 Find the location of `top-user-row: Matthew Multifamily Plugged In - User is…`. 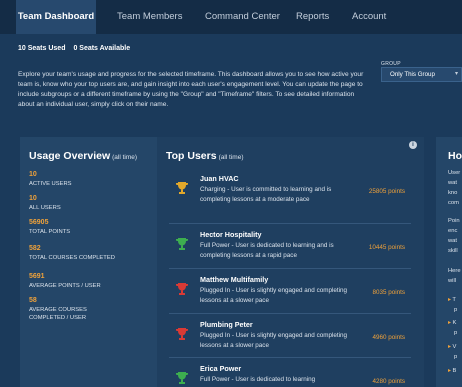

top-user-row: Matthew Multifamily Plugged In - User is… is located at coordinates (290, 290).